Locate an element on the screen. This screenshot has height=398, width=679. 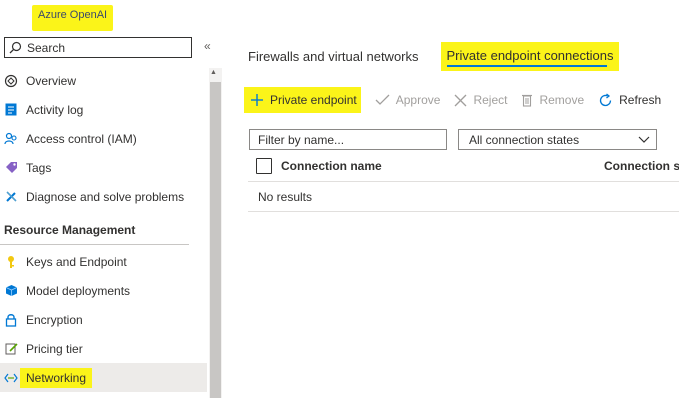
sidebar-item-label: Diagnose and solve problems is located at coordinates (105, 196).